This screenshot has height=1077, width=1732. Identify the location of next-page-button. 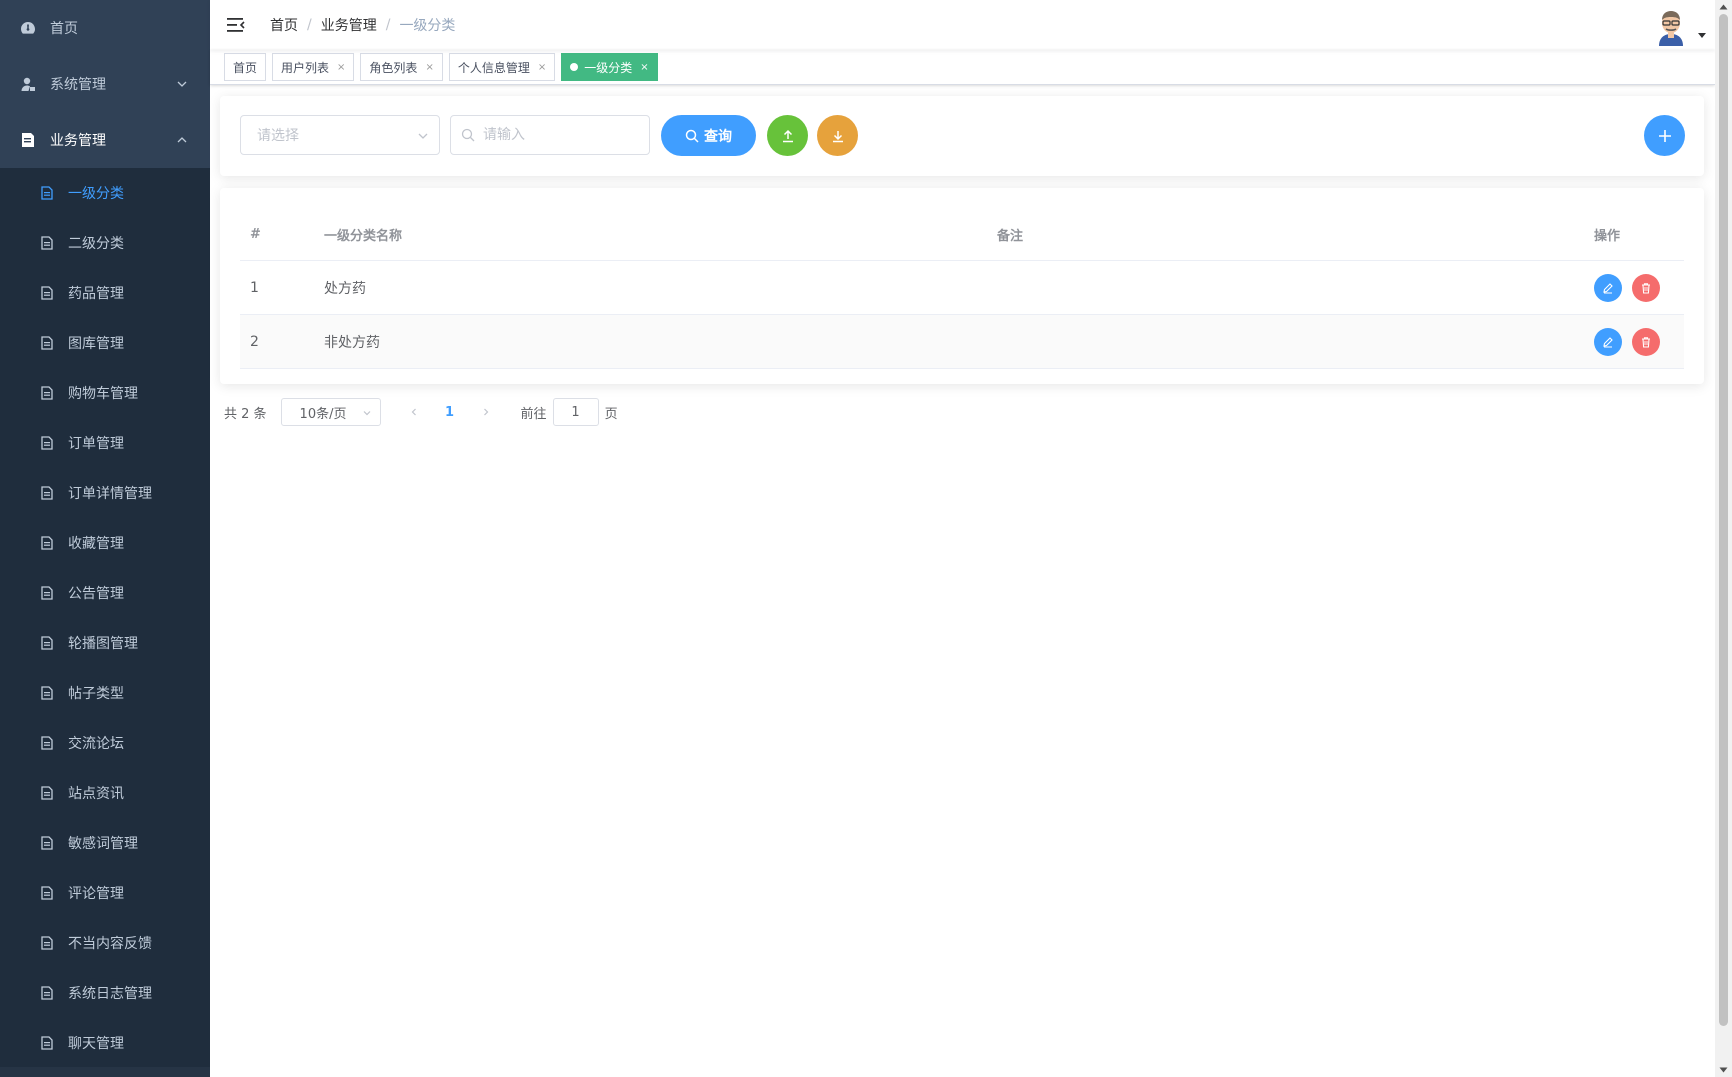
(486, 412).